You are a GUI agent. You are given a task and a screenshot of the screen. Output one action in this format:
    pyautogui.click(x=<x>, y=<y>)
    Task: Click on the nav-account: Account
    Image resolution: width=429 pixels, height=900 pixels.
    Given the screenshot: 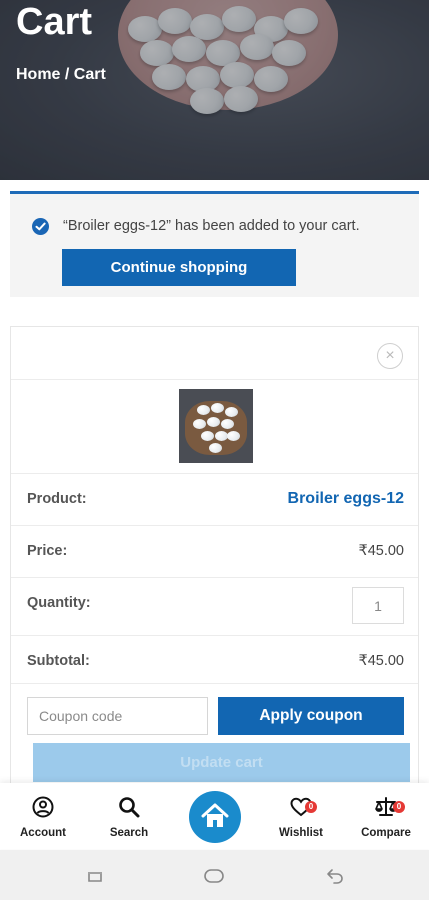 What is the action you would take?
    pyautogui.click(x=43, y=816)
    